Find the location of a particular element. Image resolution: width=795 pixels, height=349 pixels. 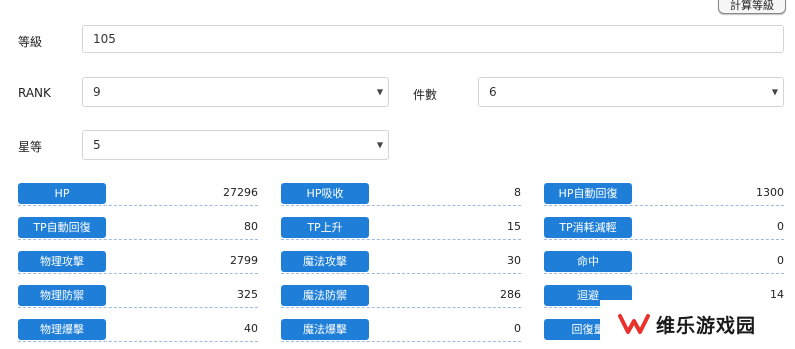

stat-value-hp-absorb: 8 is located at coordinates (517, 192).